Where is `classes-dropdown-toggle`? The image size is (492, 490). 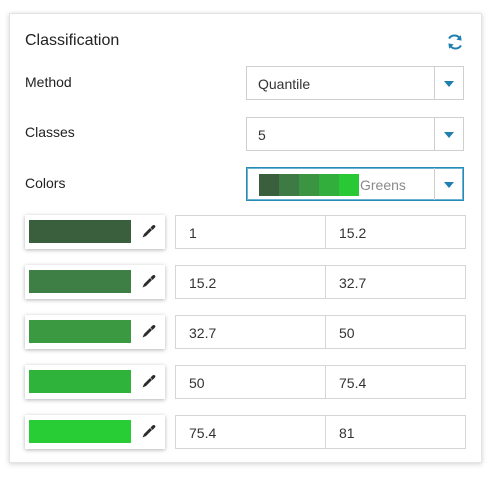
classes-dropdown-toggle is located at coordinates (448, 134).